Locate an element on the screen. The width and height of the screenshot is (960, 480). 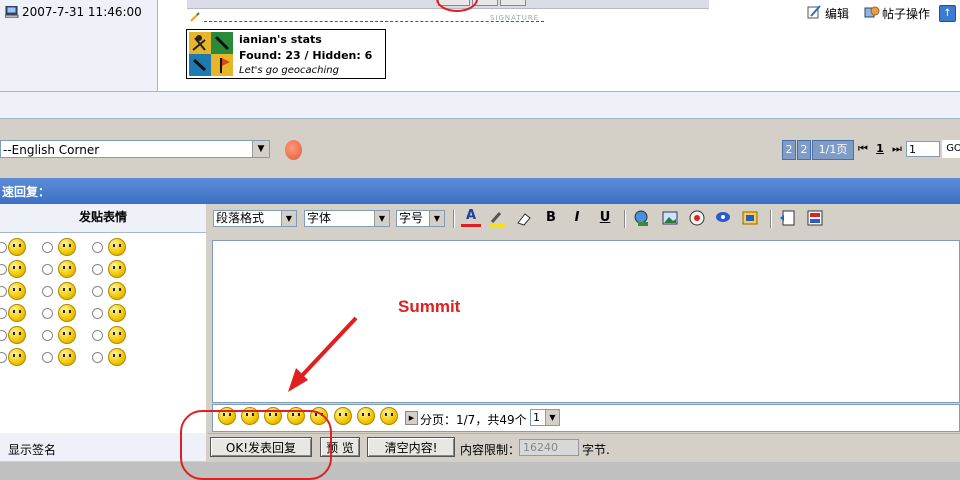
stats-tagline: Let's go geocaching is located at coordinates (289, 70).